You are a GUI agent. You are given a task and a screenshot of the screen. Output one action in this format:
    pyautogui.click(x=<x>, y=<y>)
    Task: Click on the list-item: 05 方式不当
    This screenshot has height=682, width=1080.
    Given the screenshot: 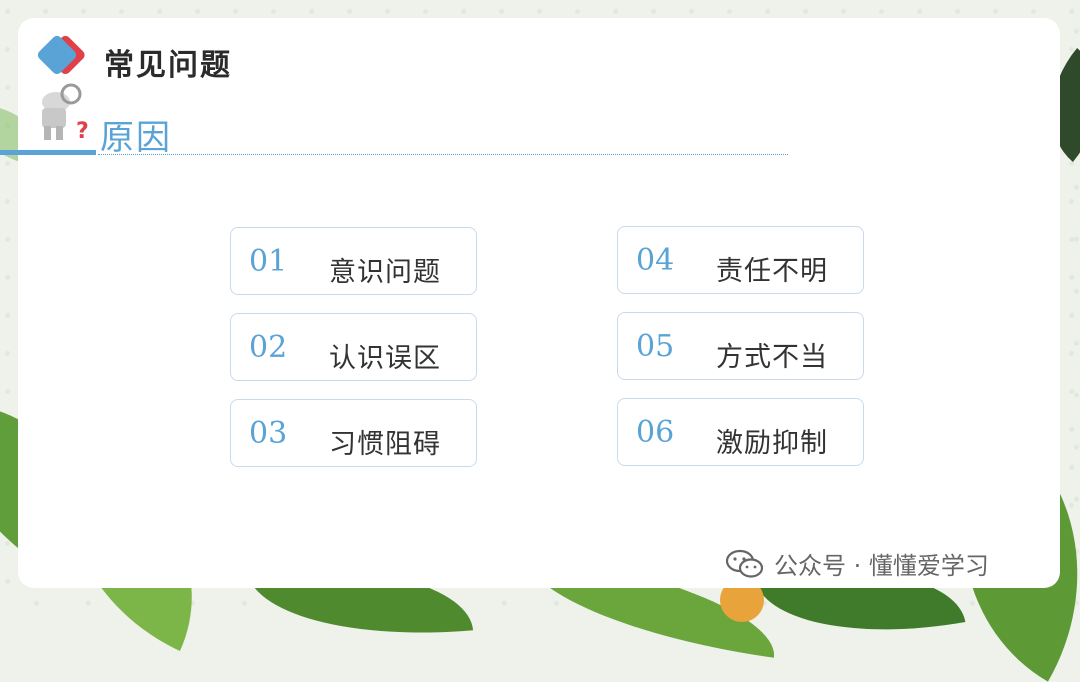 What is the action you would take?
    pyautogui.click(x=740, y=346)
    